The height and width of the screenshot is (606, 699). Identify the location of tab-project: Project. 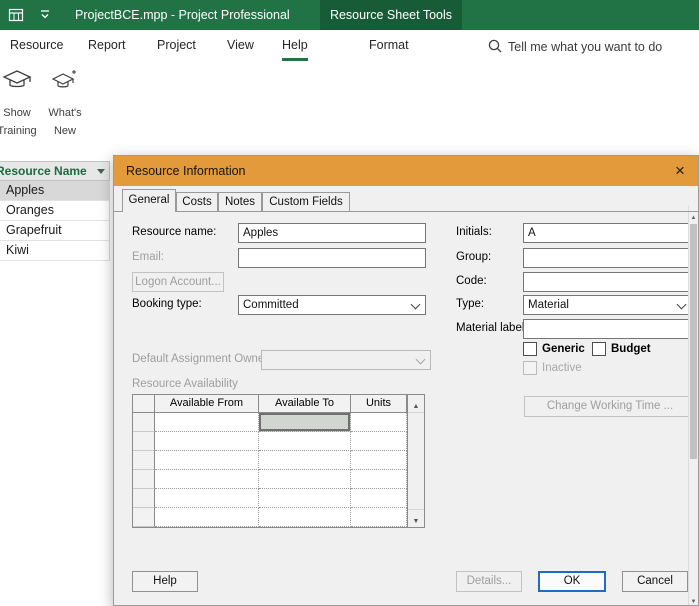
(176, 44).